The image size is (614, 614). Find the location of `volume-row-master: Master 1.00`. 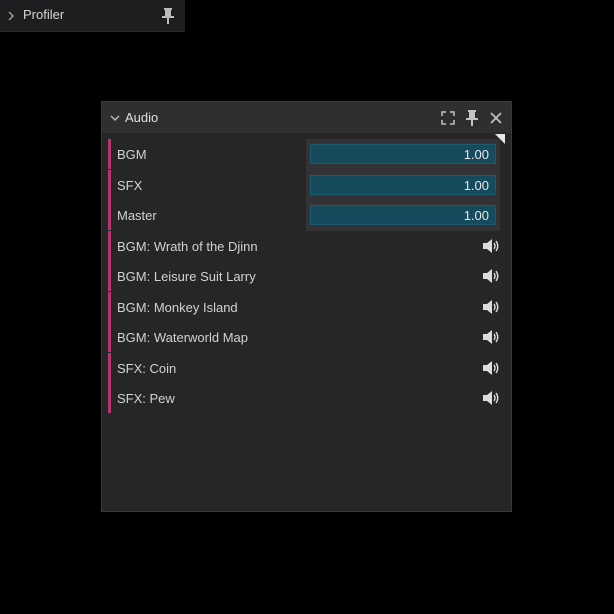

volume-row-master: Master 1.00 is located at coordinates (306, 215).